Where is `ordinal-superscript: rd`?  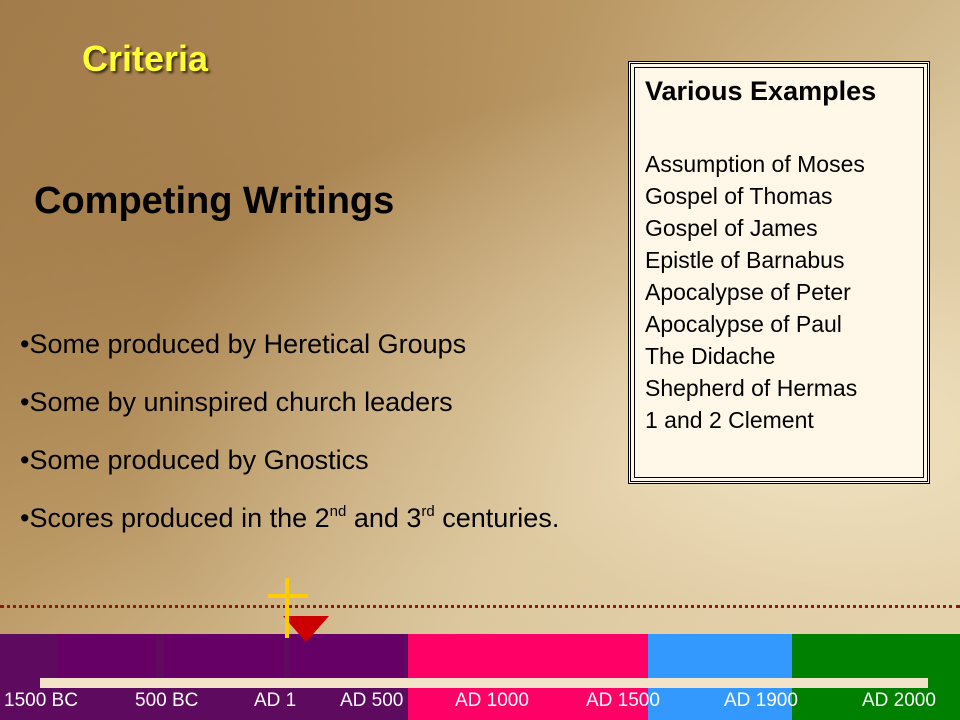
ordinal-superscript: rd is located at coordinates (428, 511).